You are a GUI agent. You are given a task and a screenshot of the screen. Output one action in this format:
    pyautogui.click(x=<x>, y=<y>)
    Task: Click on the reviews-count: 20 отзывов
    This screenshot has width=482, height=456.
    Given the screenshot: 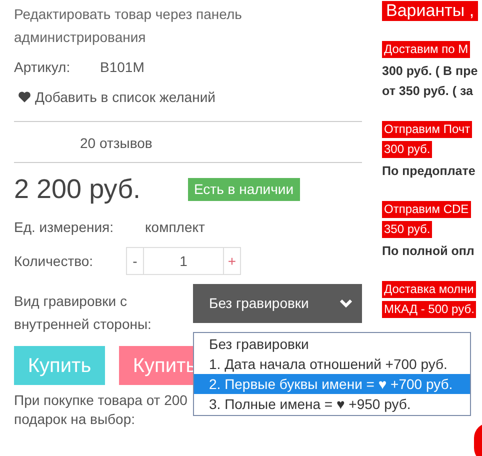 What is the action you would take?
    pyautogui.click(x=116, y=143)
    